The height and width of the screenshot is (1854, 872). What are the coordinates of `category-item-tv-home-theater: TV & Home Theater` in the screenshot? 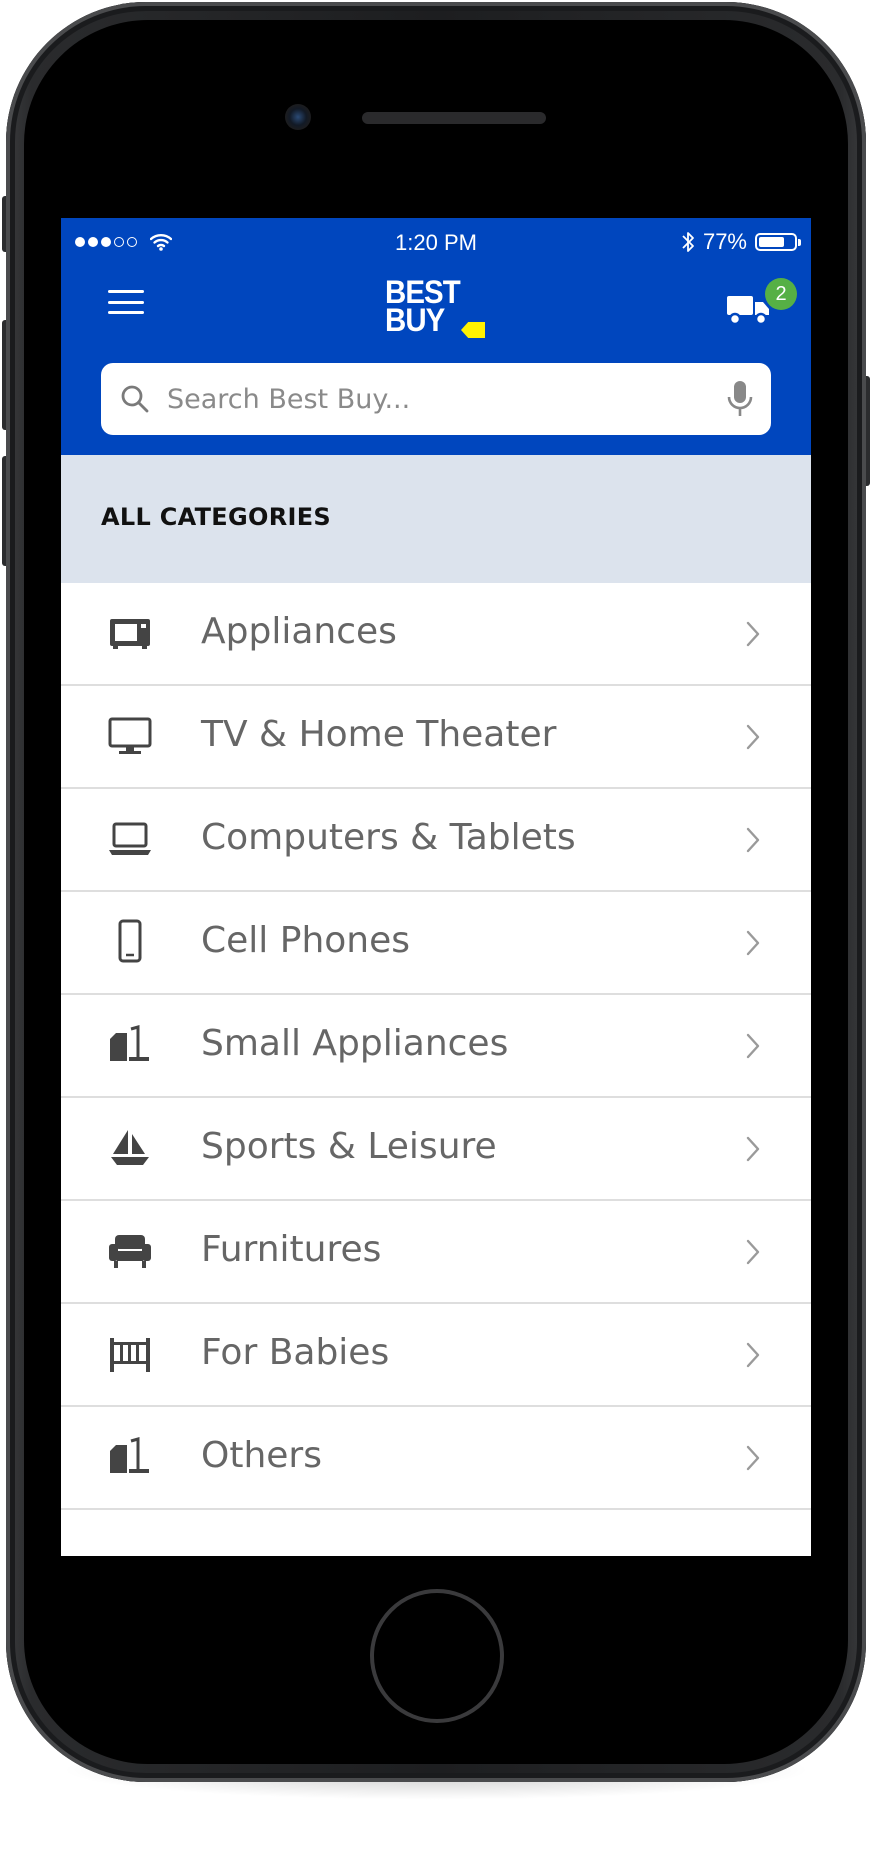 It's located at (436, 737).